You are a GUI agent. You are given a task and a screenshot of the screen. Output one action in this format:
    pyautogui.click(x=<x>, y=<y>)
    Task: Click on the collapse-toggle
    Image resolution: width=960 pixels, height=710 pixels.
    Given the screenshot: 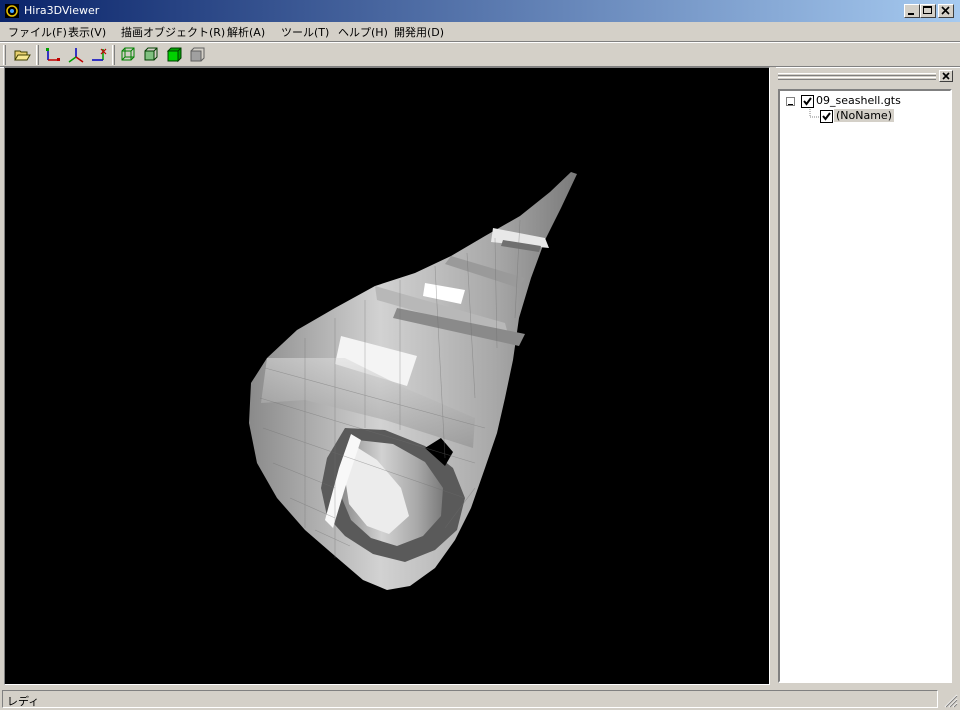 What is the action you would take?
    pyautogui.click(x=790, y=101)
    